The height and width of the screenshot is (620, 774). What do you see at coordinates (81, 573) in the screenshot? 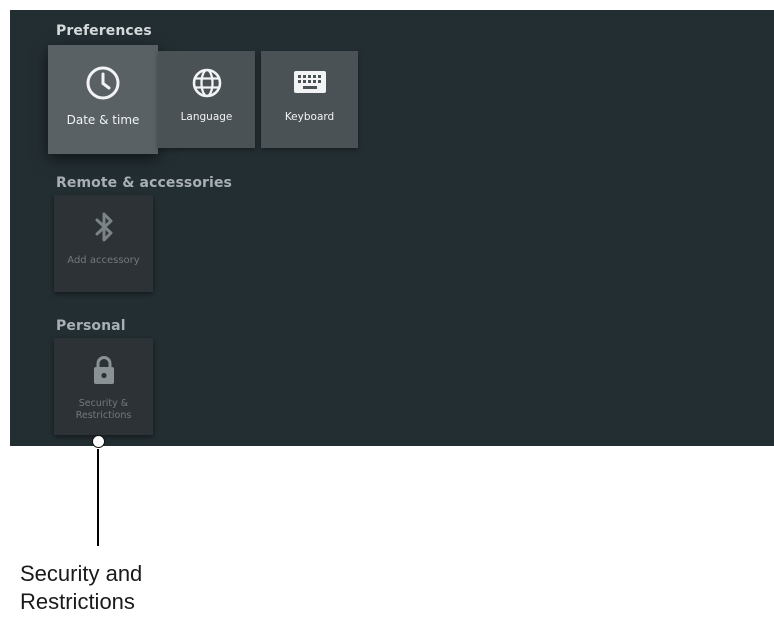
I see `callout-label-line1: Security and` at bounding box center [81, 573].